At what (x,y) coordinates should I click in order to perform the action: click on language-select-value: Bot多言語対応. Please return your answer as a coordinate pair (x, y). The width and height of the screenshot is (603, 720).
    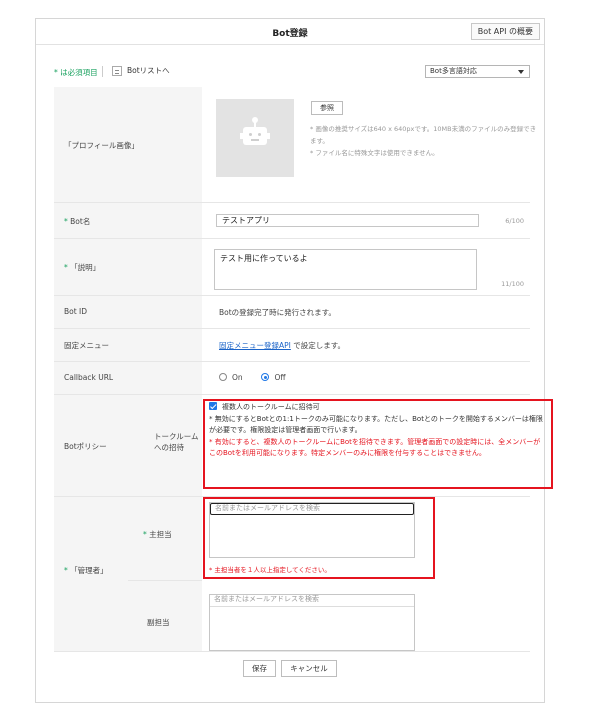
    Looking at the image, I should click on (453, 71).